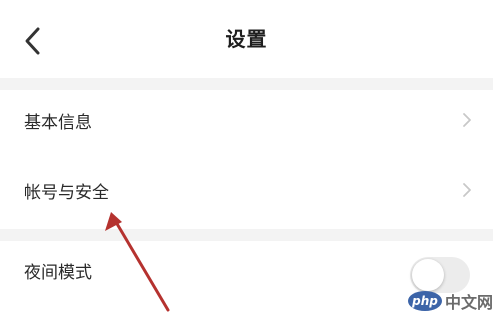 Image resolution: width=493 pixels, height=314 pixels. What do you see at coordinates (428, 275) in the screenshot?
I see `toggle-knob` at bounding box center [428, 275].